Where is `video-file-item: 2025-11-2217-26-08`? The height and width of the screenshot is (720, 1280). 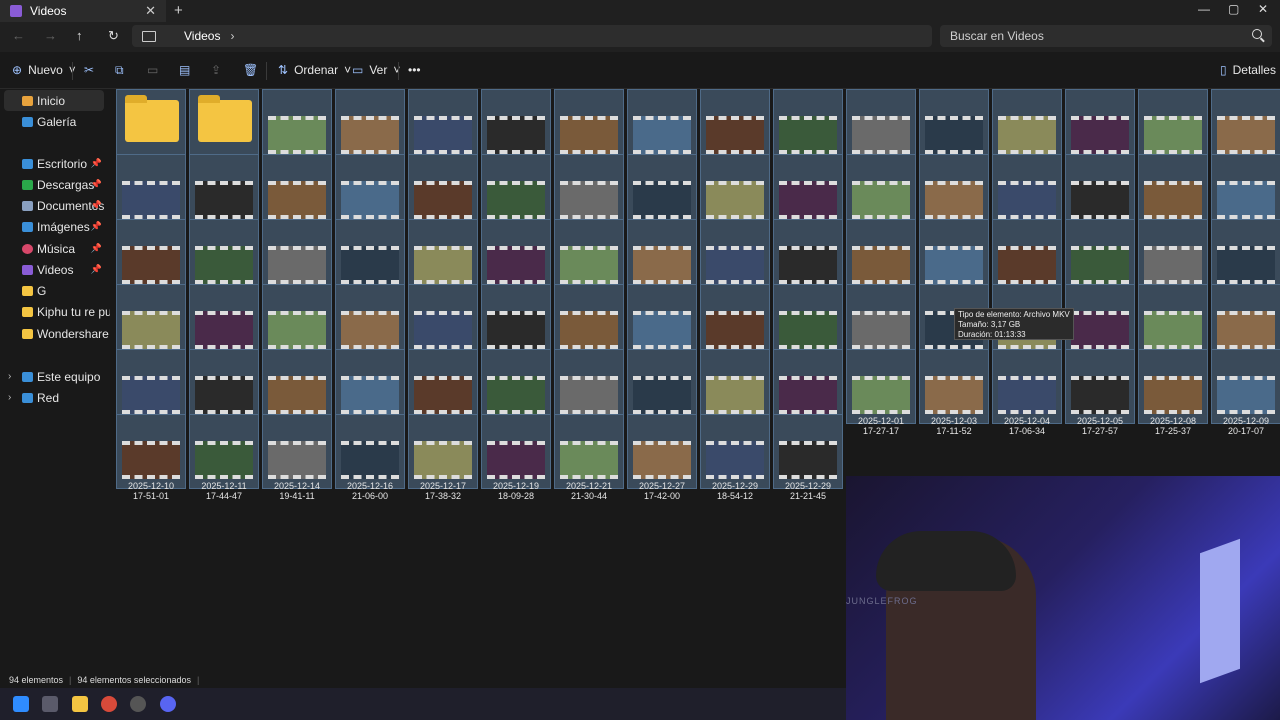 video-file-item: 2025-11-2217-26-08 is located at coordinates (370, 392).